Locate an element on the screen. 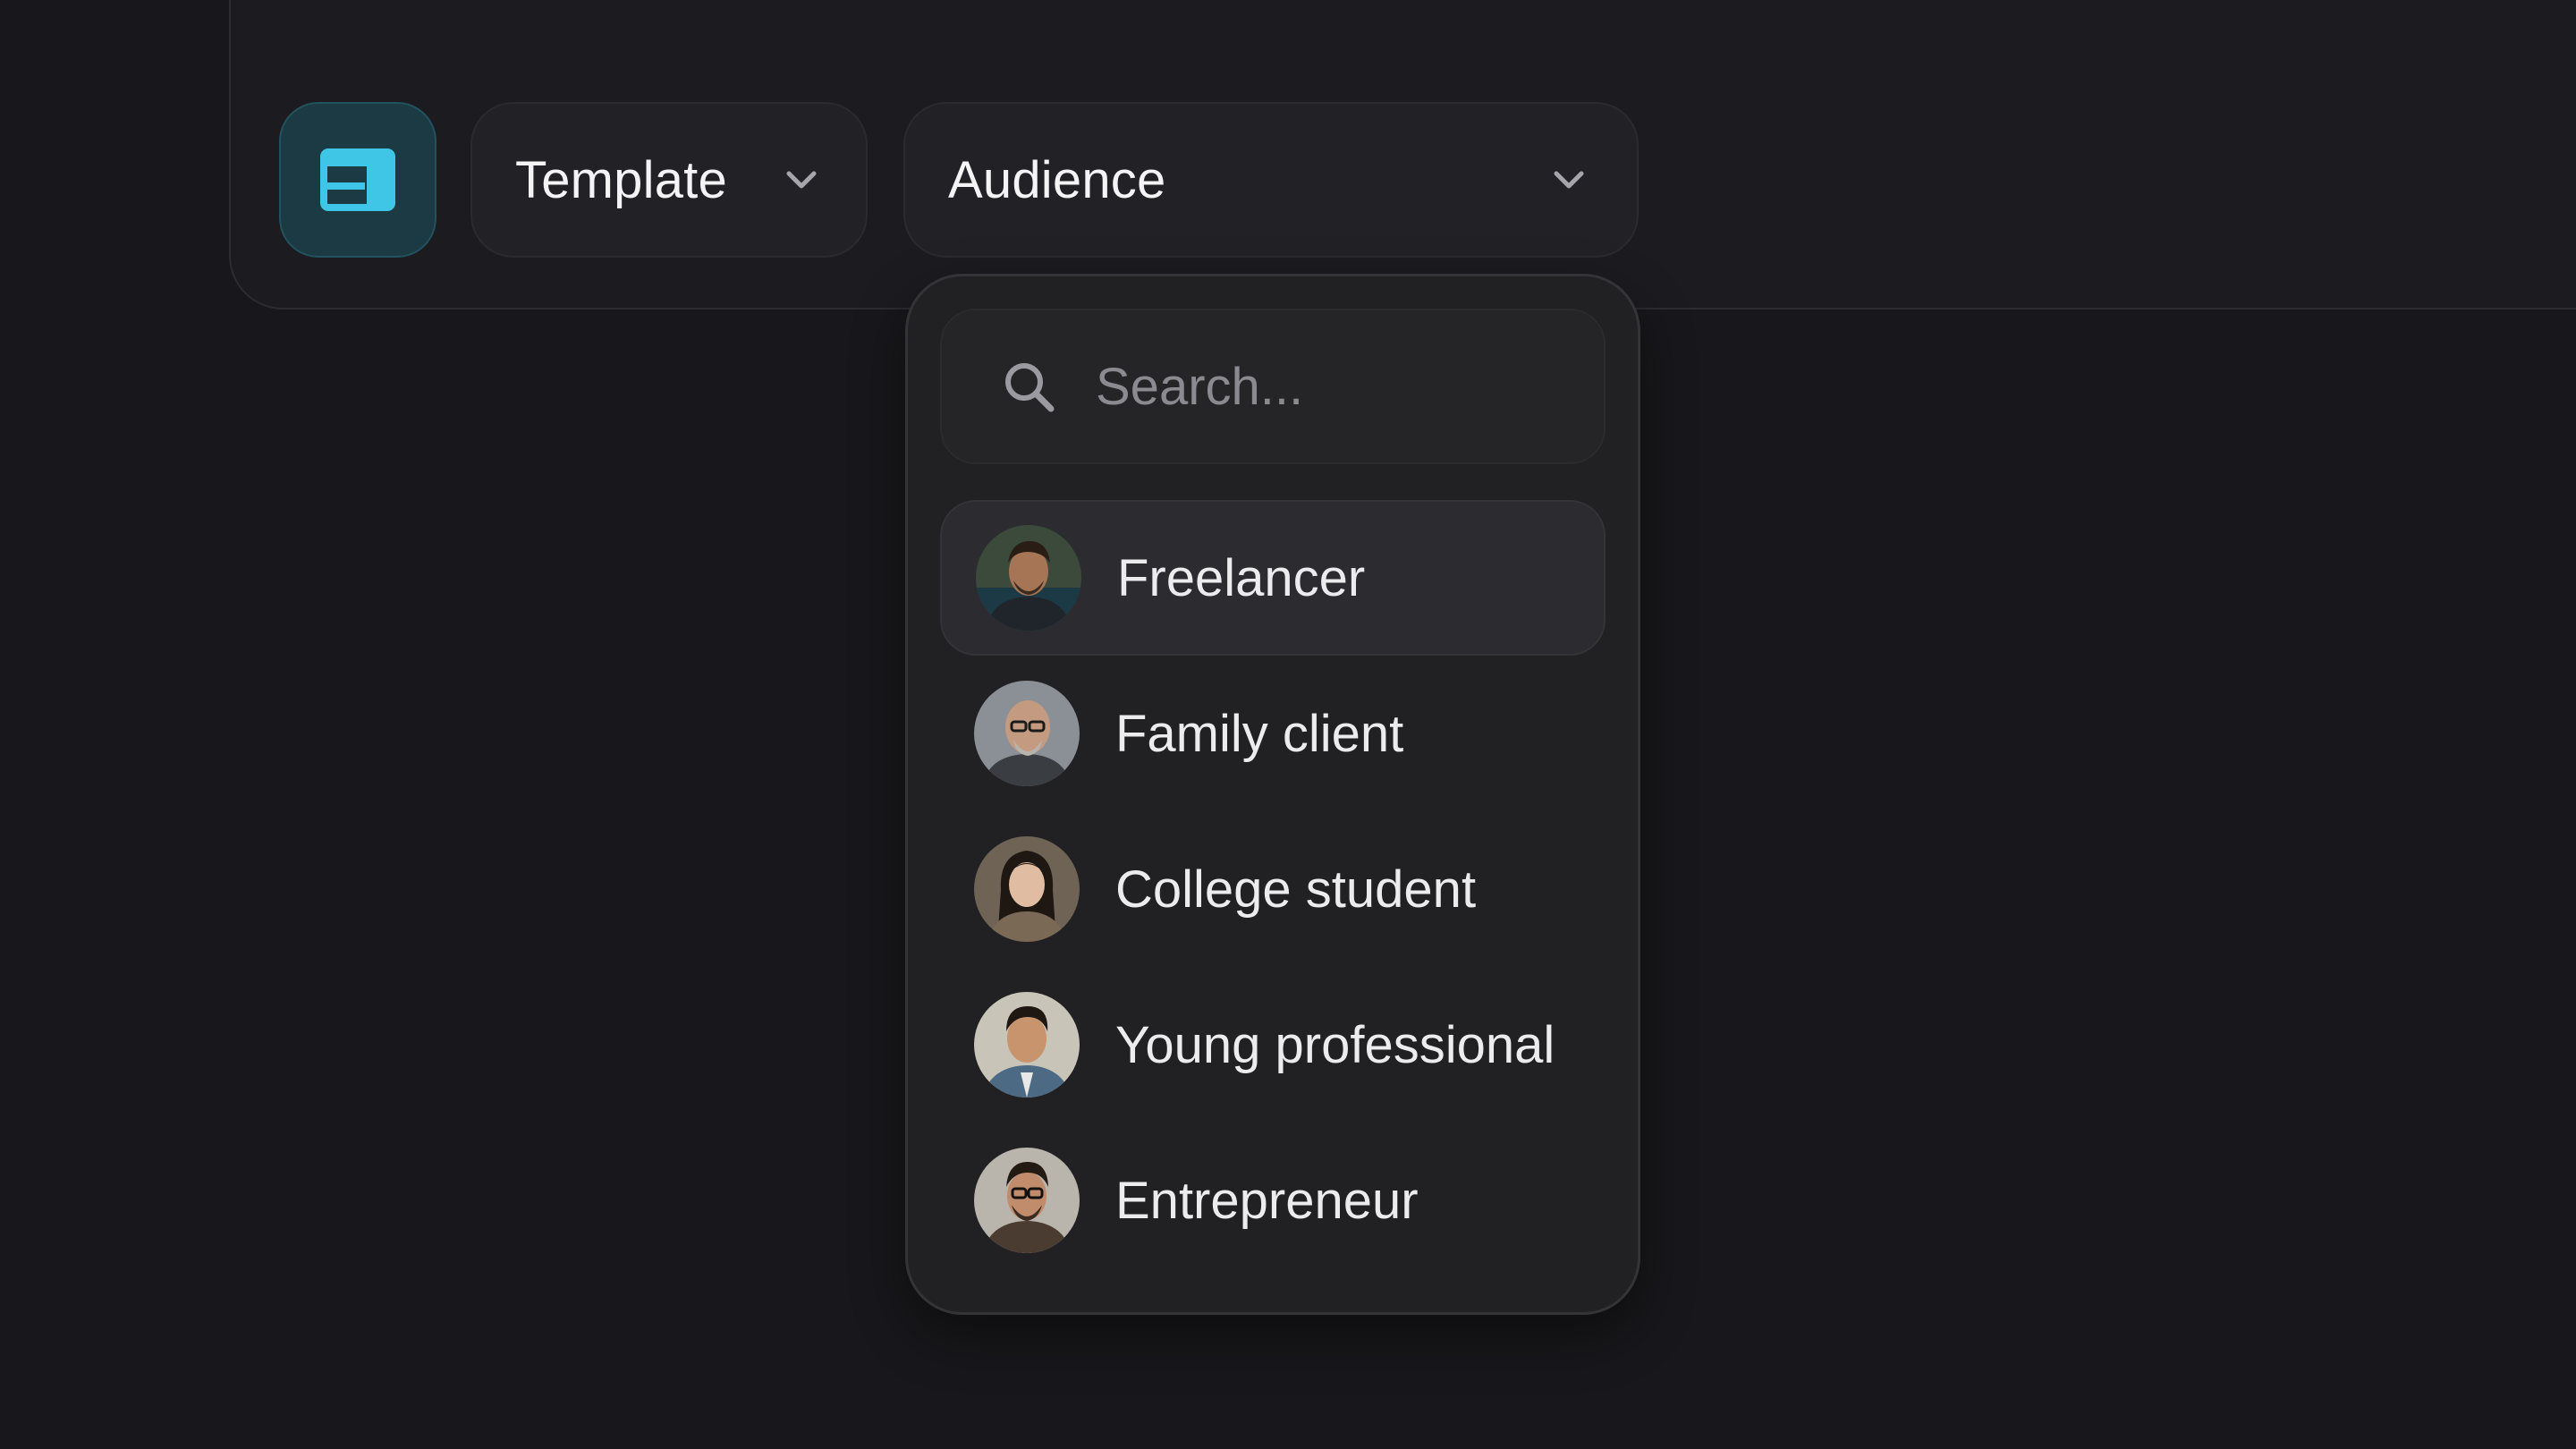 The image size is (2576, 1449). search-box is located at coordinates (1273, 386).